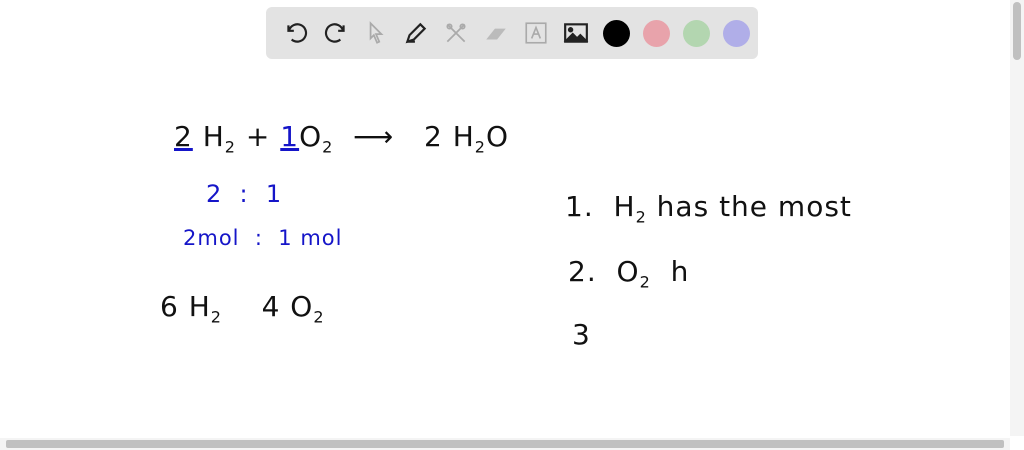 The width and height of the screenshot is (1024, 450). I want to click on rest: has the most, so click(749, 206).